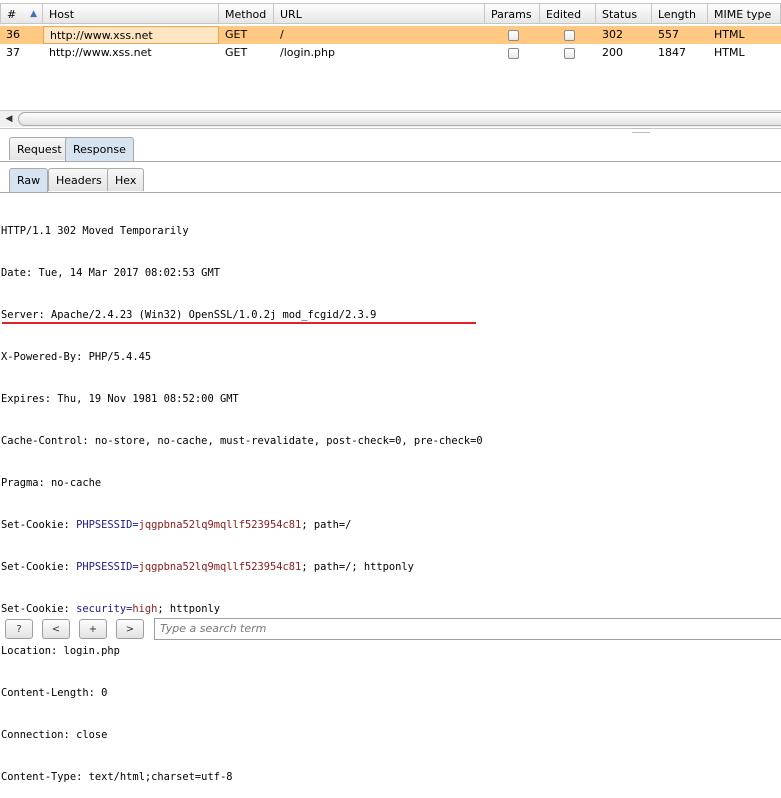  Describe the element at coordinates (39, 148) in the screenshot. I see `tab-request: Request` at that location.